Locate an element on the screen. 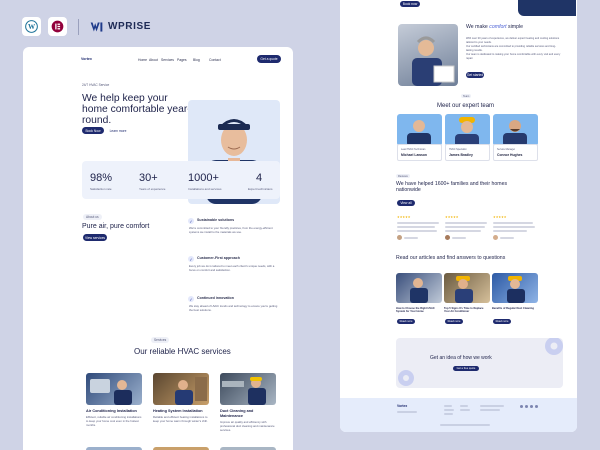 The height and width of the screenshot is (450, 600). team-name: Michael Lawson is located at coordinates (414, 155).